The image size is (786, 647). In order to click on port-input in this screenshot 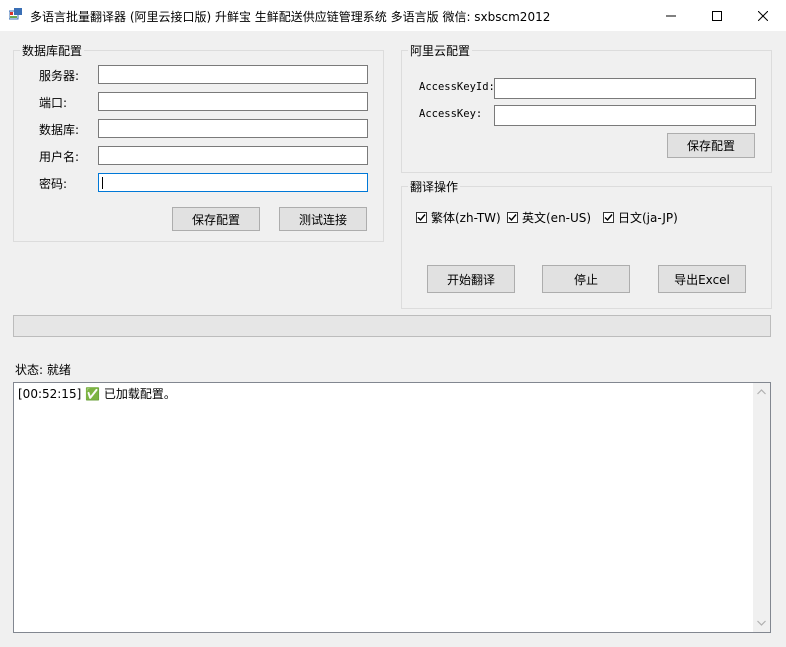, I will do `click(233, 101)`.